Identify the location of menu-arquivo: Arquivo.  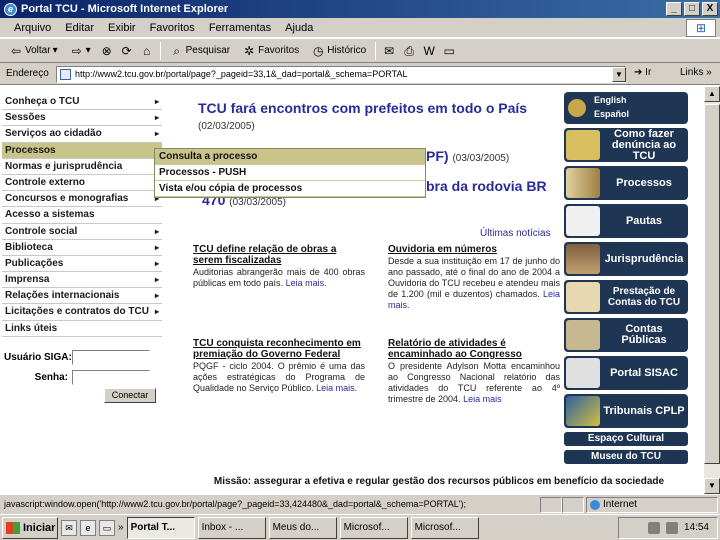
(32, 28).